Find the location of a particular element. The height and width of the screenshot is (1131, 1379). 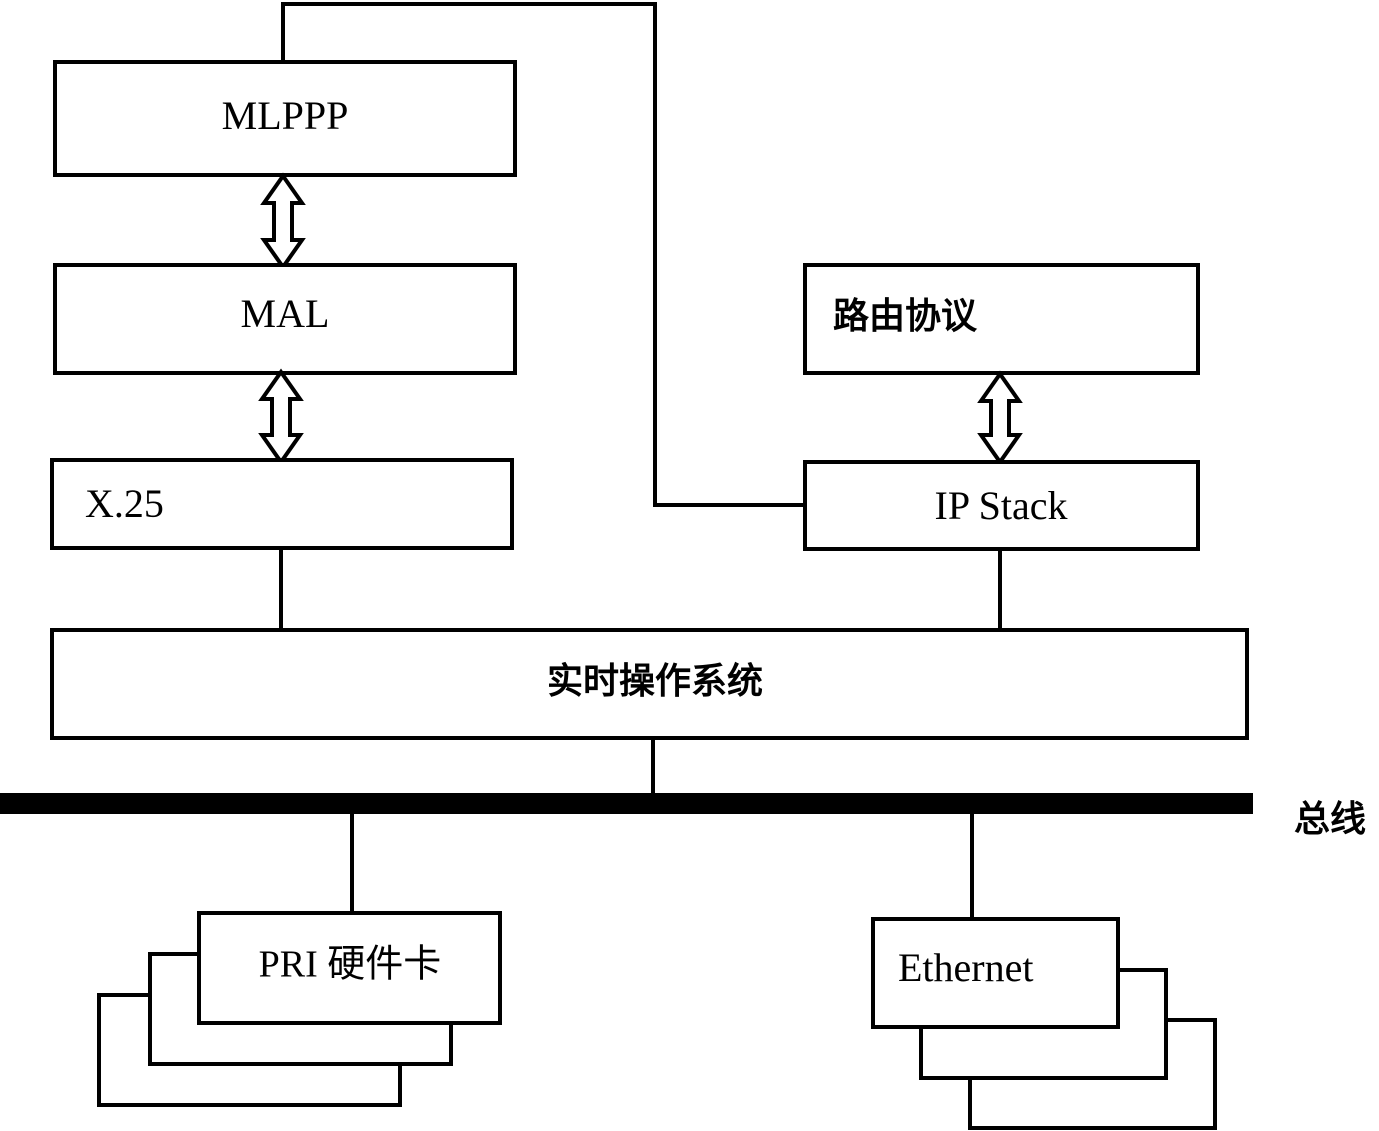

box-ip-stack-label: IP Stack is located at coordinates (1001, 505).